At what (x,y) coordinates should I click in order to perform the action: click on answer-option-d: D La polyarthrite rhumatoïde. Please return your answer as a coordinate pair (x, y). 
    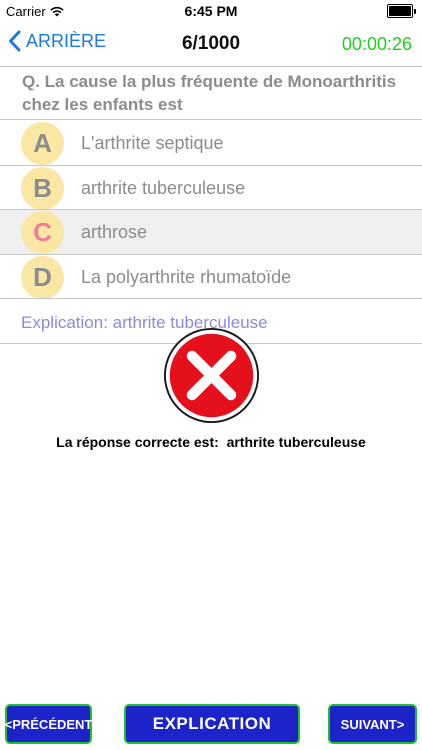
    Looking at the image, I should click on (211, 277).